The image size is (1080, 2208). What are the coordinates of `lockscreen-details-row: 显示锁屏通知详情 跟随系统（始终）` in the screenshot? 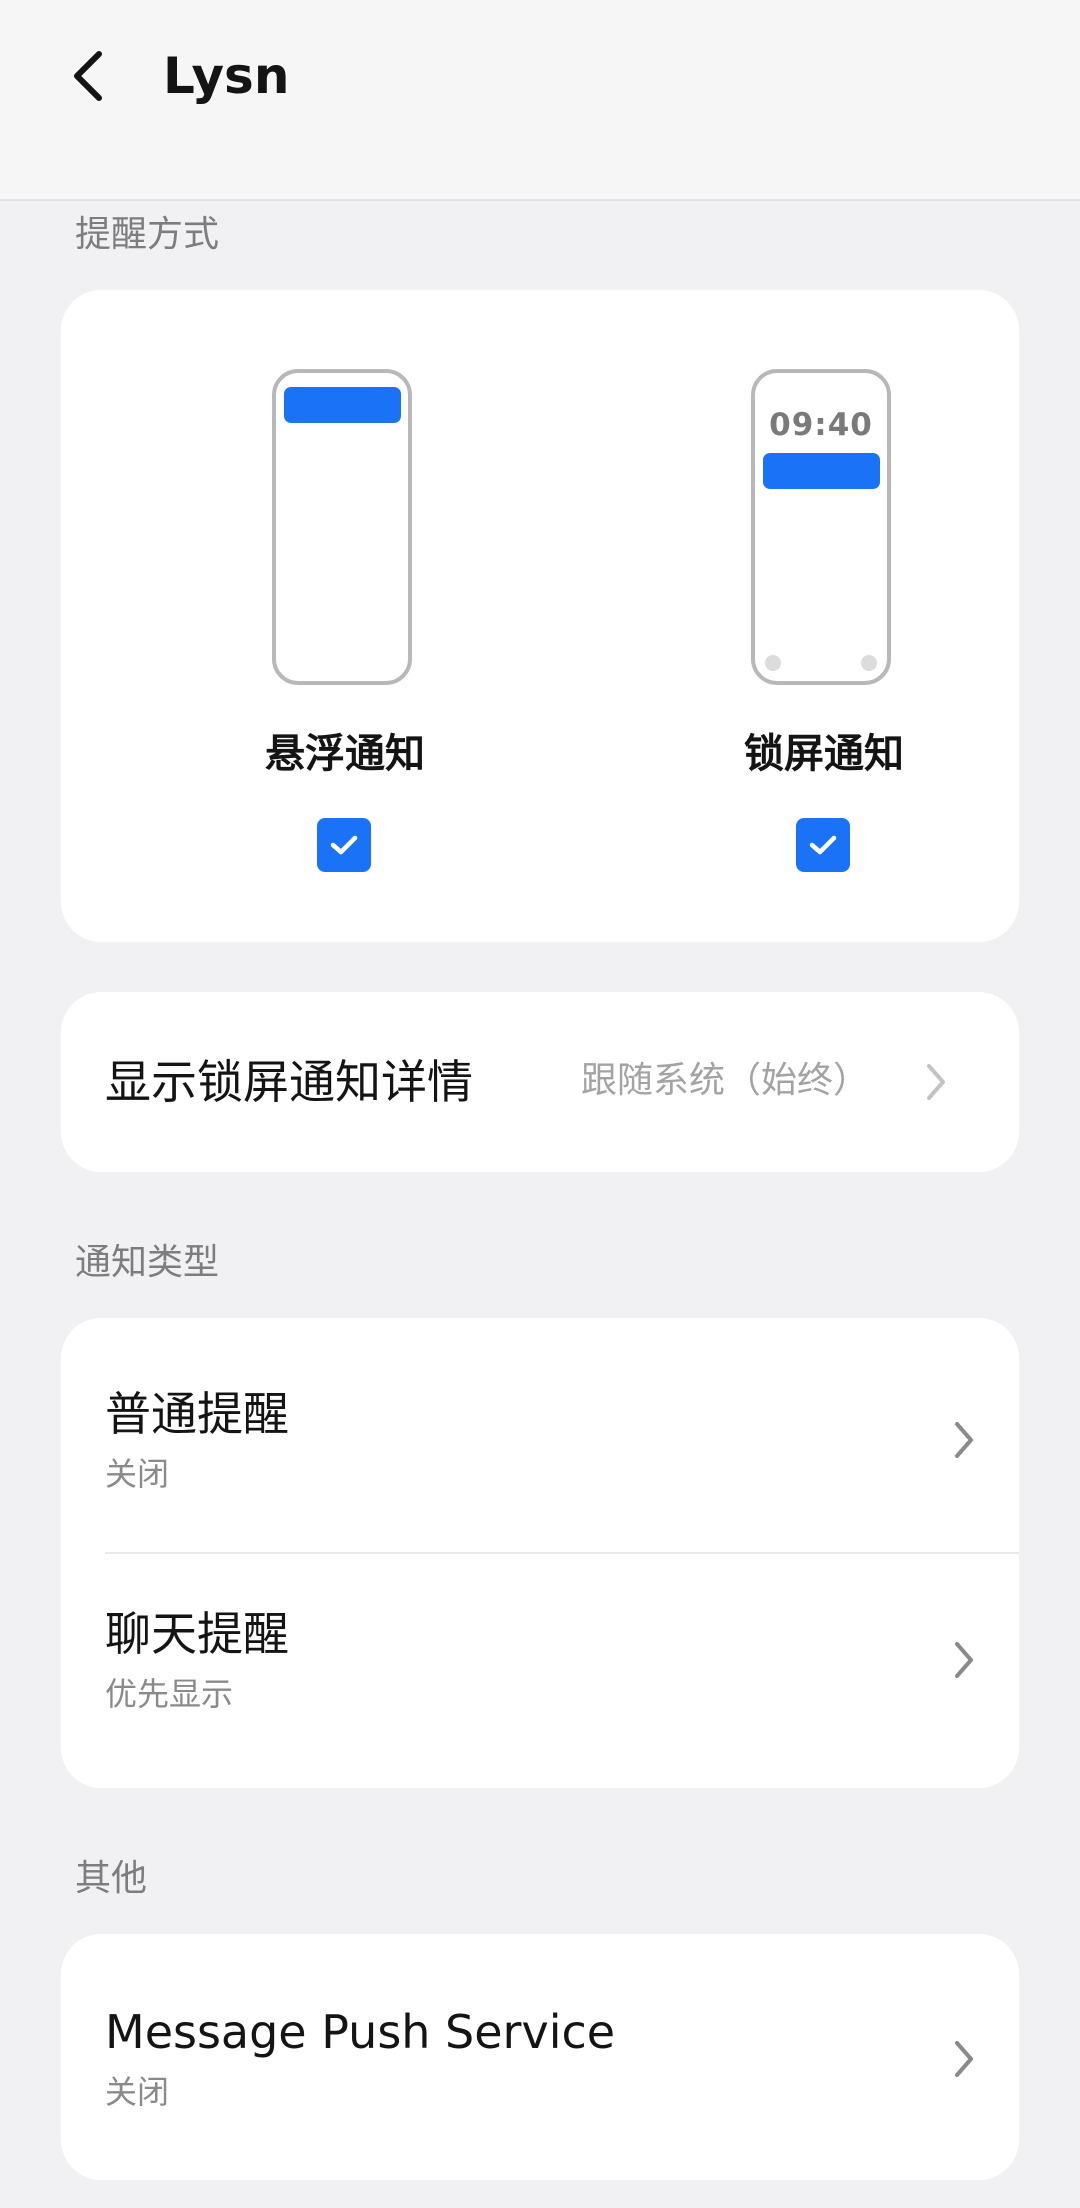 It's located at (540, 1082).